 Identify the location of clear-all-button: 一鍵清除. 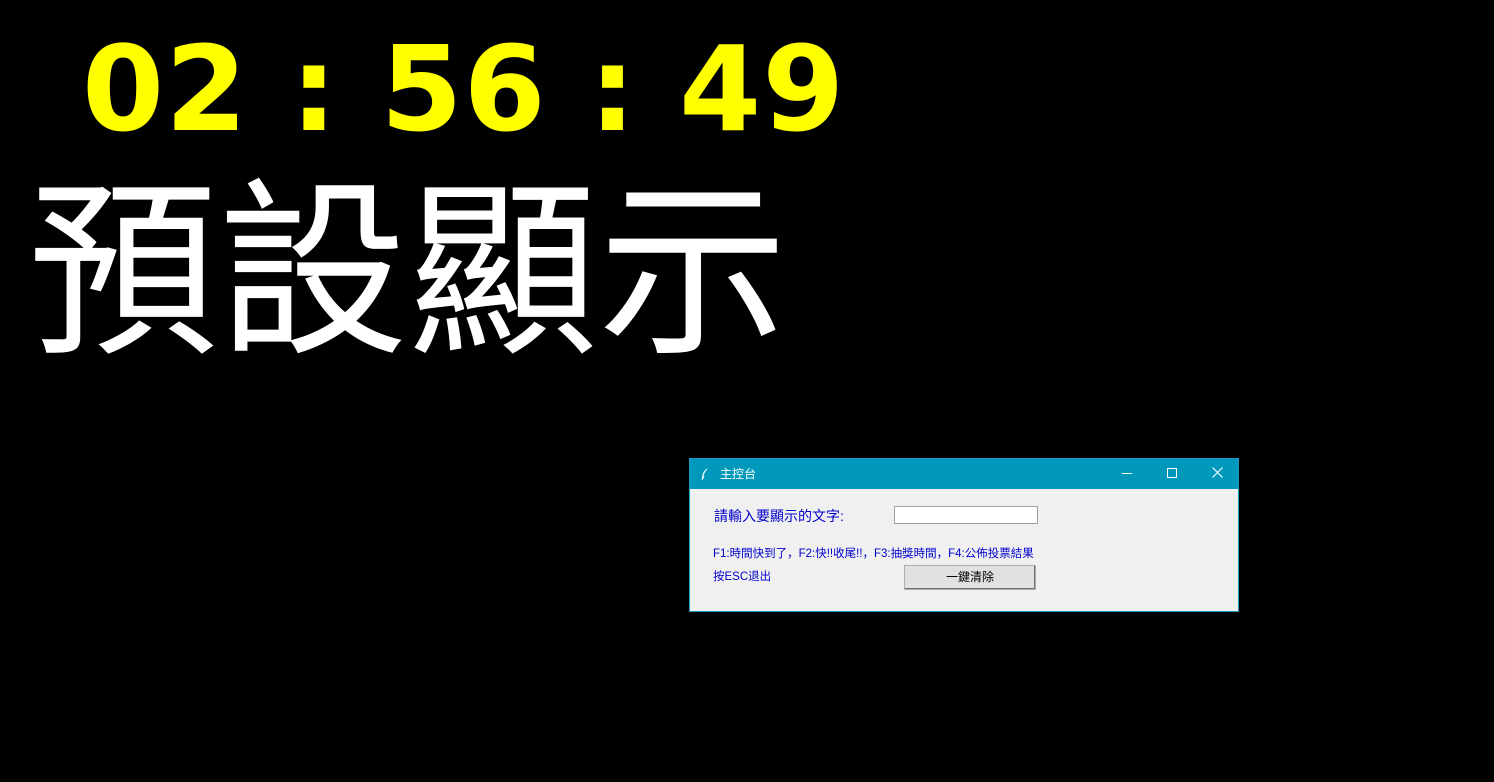
(970, 577).